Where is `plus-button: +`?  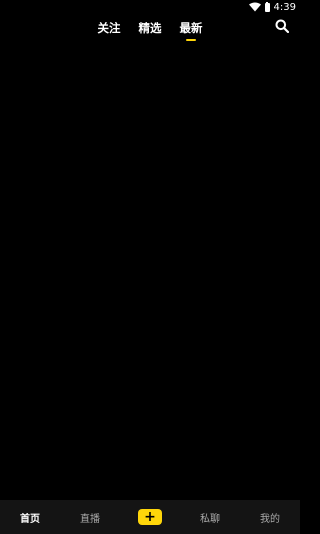
plus-button: + is located at coordinates (150, 517).